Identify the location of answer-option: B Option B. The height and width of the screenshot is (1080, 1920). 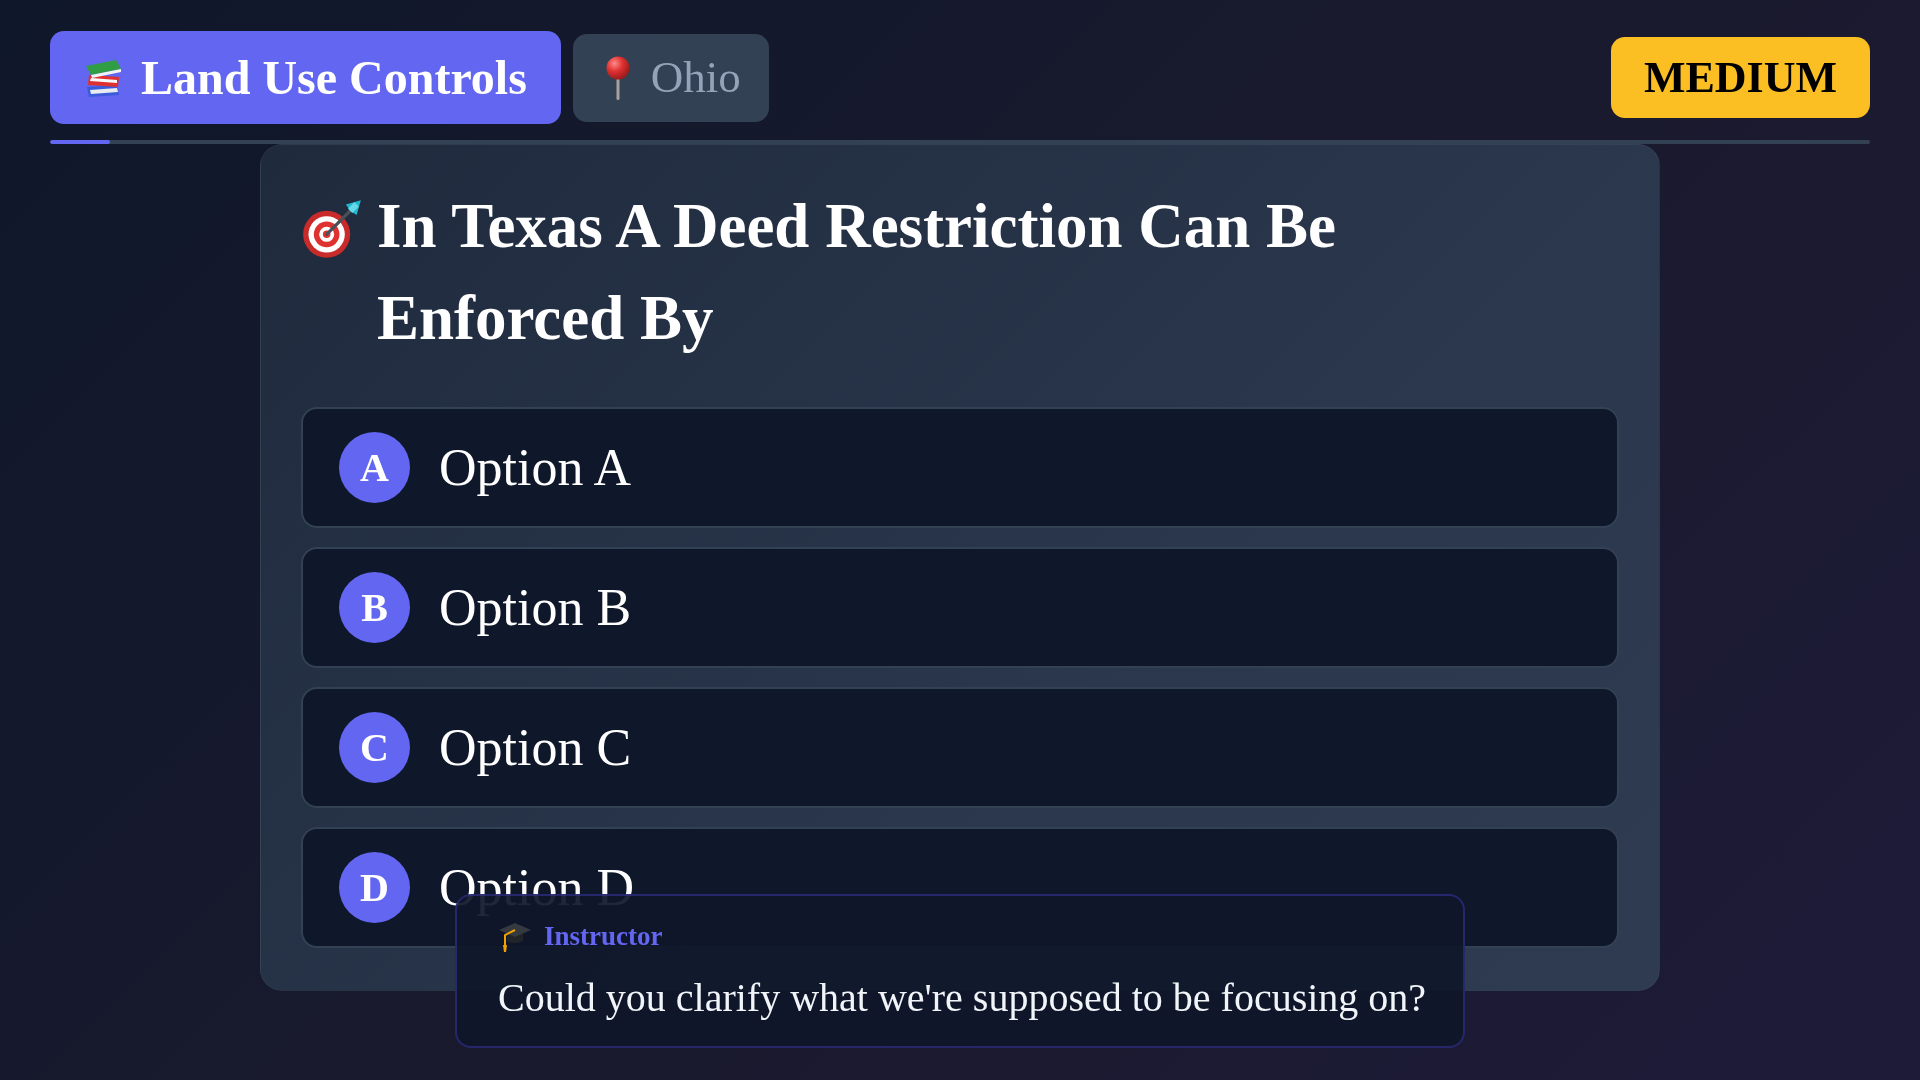
(960, 607).